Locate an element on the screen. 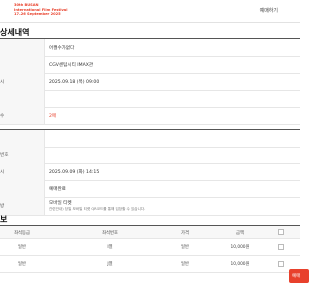 This screenshot has width=320, height=300. booking-status: 예매완료 is located at coordinates (57, 189).